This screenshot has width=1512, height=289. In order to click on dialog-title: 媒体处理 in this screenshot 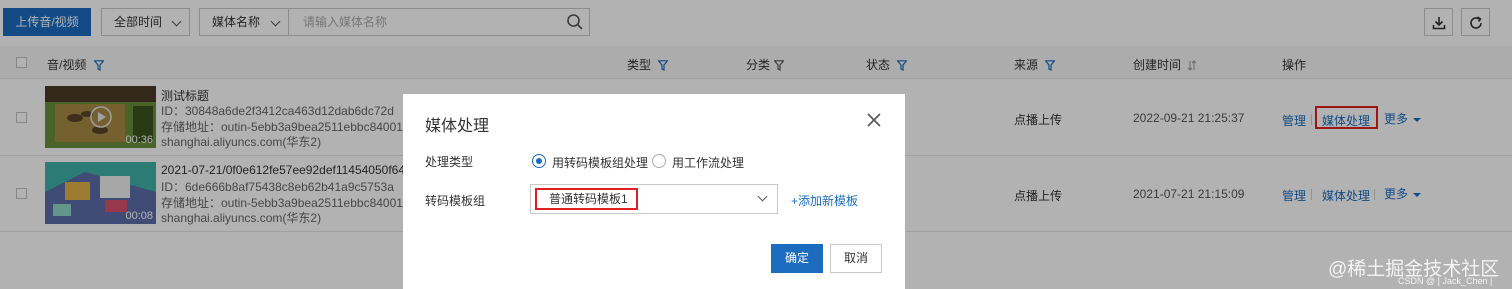, I will do `click(457, 126)`.